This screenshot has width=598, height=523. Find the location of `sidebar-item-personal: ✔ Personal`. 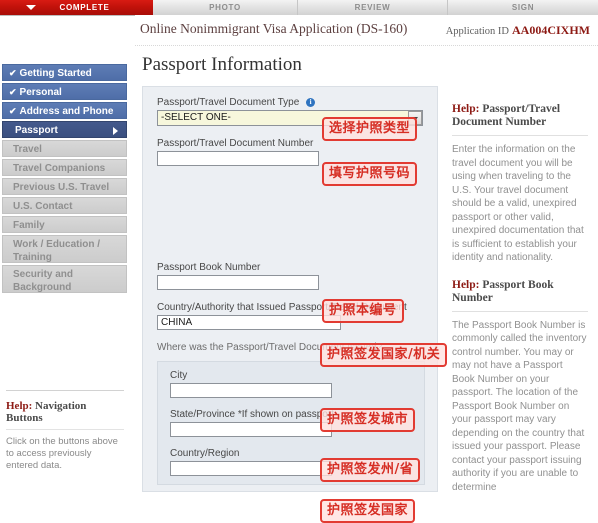

sidebar-item-personal: ✔ Personal is located at coordinates (64, 91).